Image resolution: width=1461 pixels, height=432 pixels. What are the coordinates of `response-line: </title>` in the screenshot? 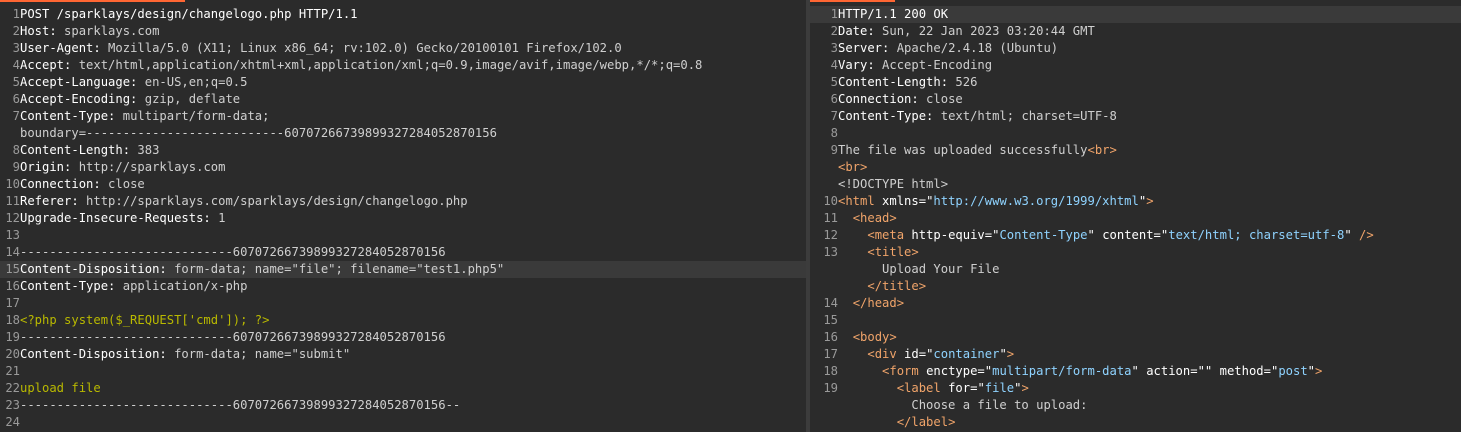 It's located at (1135, 286).